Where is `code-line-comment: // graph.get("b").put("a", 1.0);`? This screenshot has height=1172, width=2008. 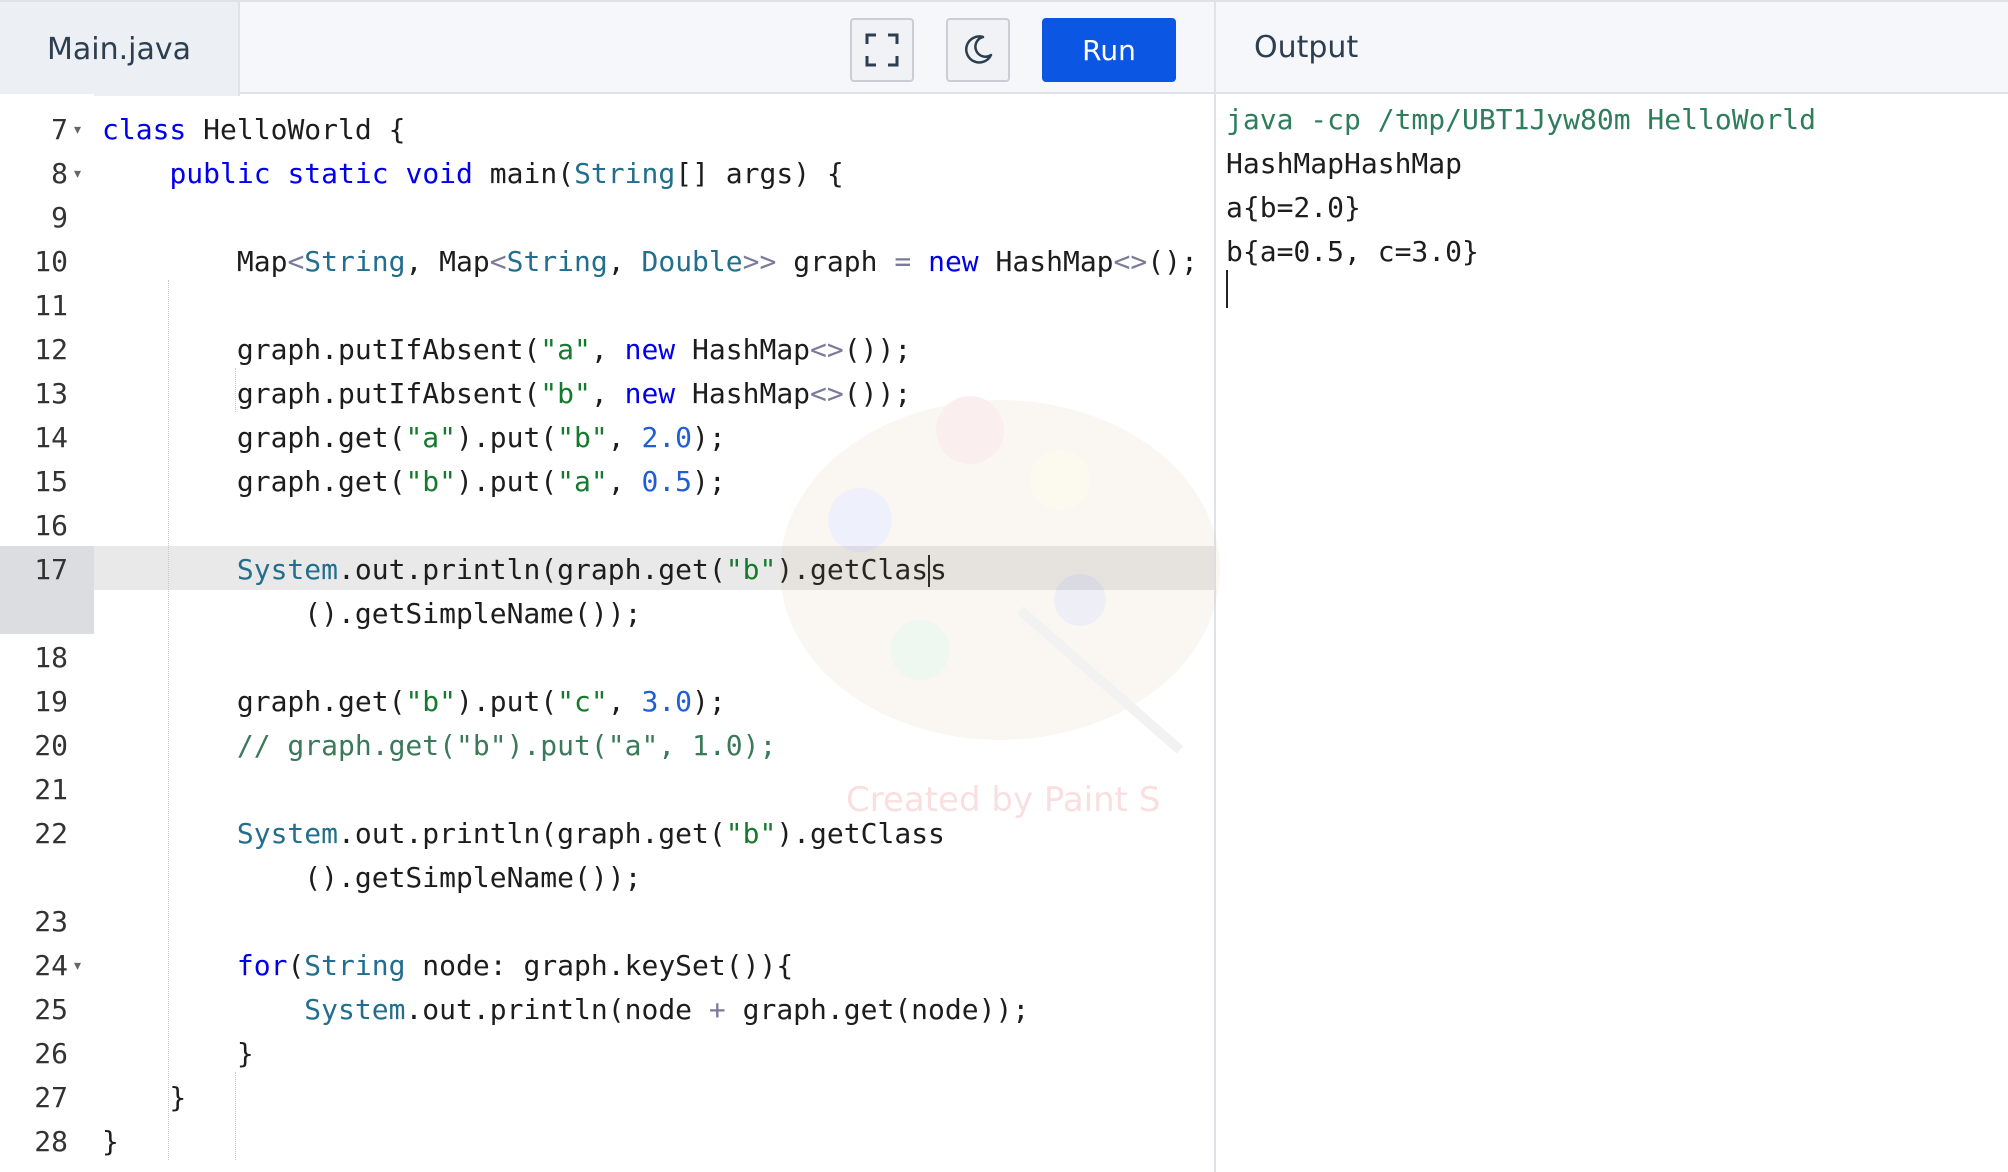
code-line-comment: // graph.get("b").put("a", 1.0); is located at coordinates (506, 745).